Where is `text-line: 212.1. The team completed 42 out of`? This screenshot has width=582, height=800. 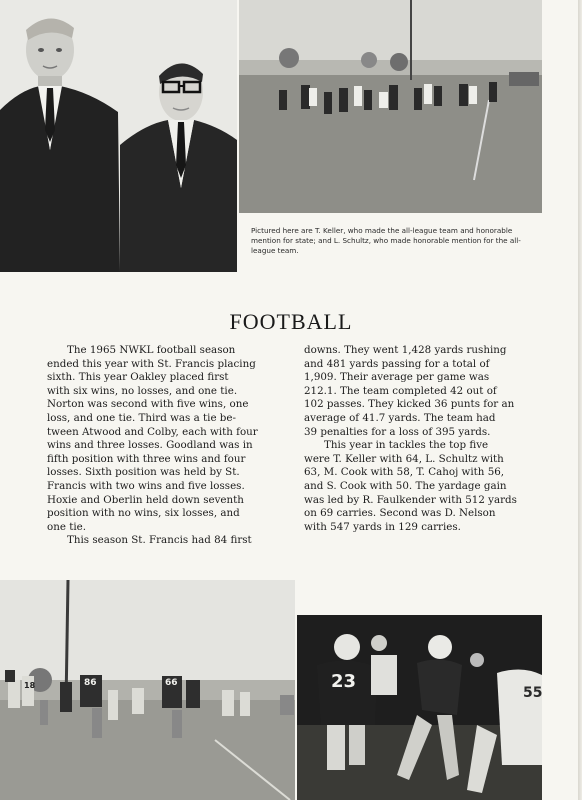
text-line: 212.1. The team completed 42 out of is located at coordinates (400, 390).